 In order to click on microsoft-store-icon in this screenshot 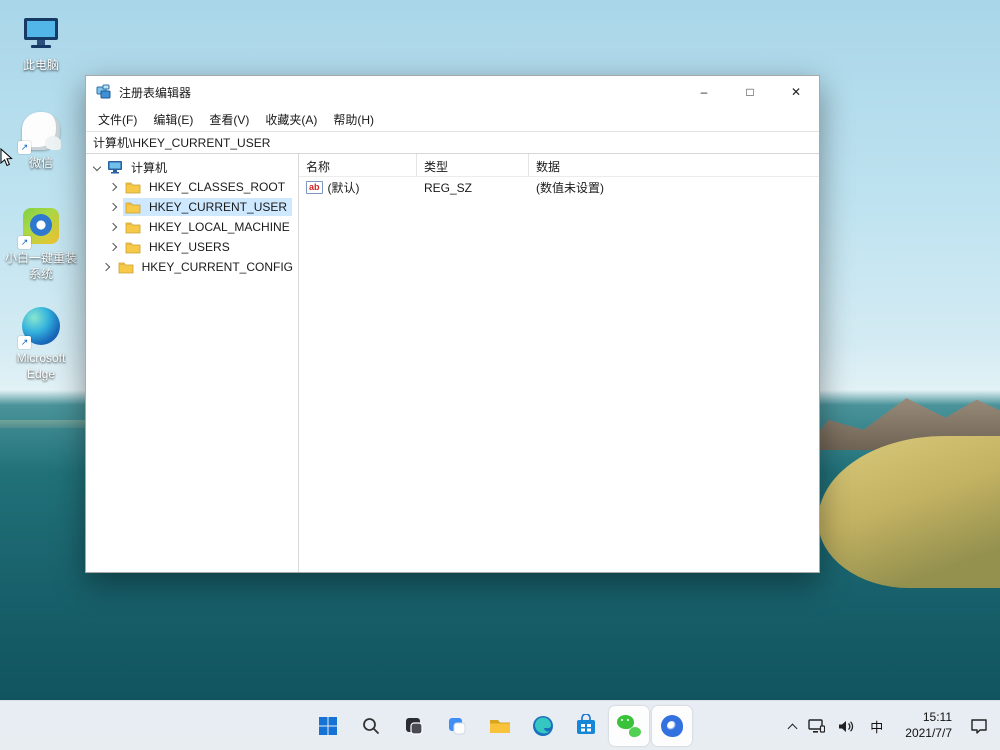, I will do `click(586, 724)`.